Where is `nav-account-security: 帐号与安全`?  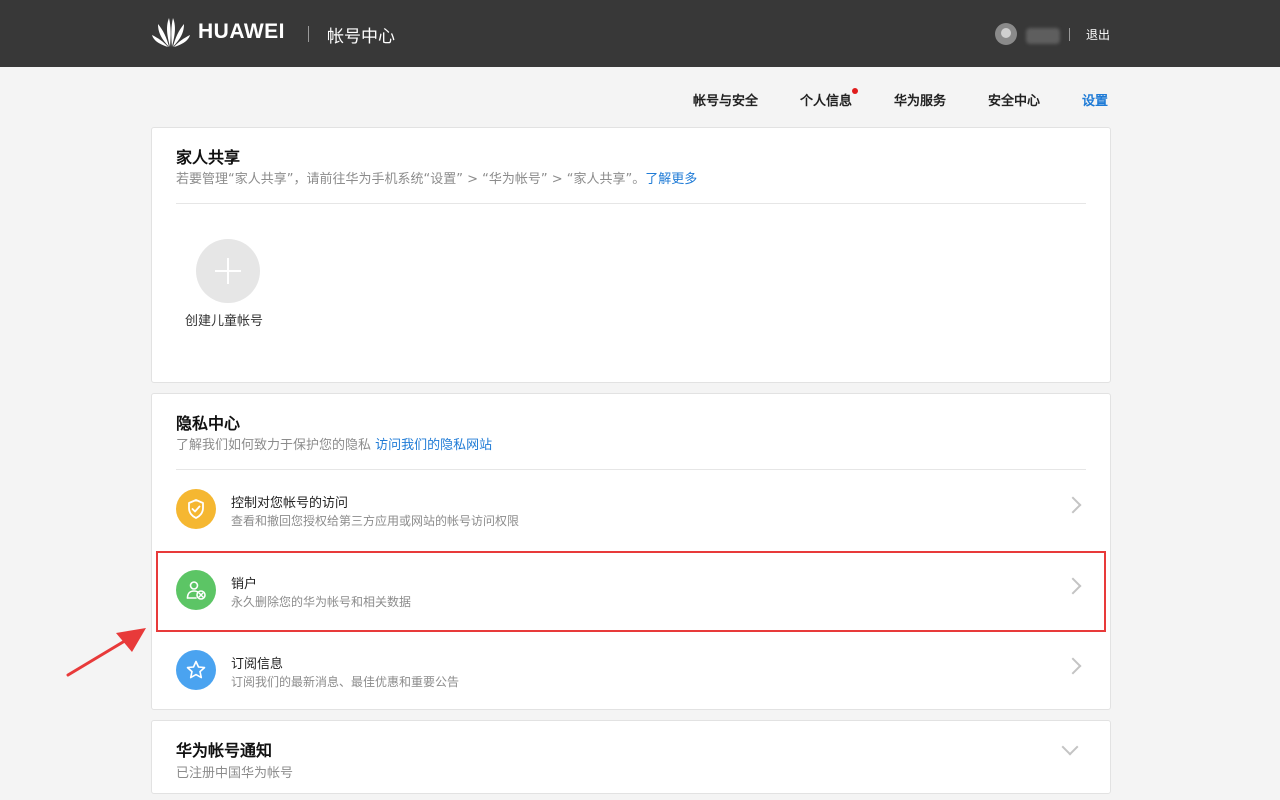 nav-account-security: 帐号与安全 is located at coordinates (725, 99).